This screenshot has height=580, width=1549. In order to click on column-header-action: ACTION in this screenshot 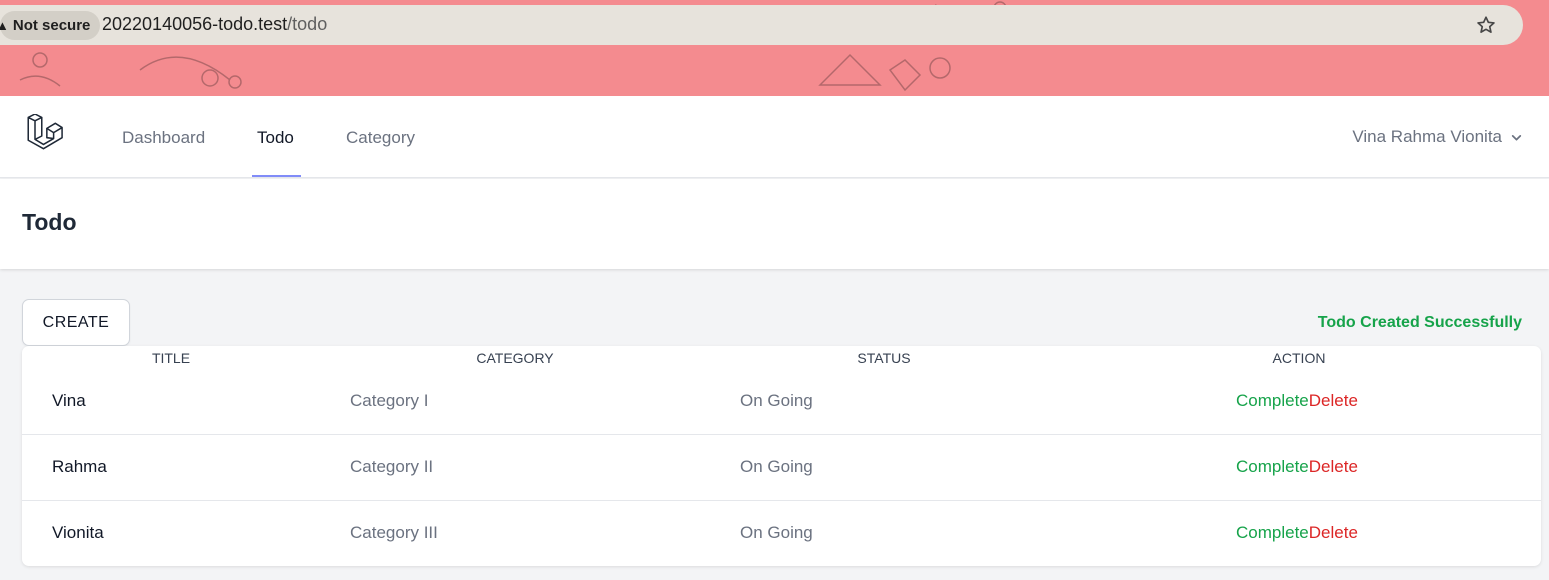, I will do `click(1299, 358)`.